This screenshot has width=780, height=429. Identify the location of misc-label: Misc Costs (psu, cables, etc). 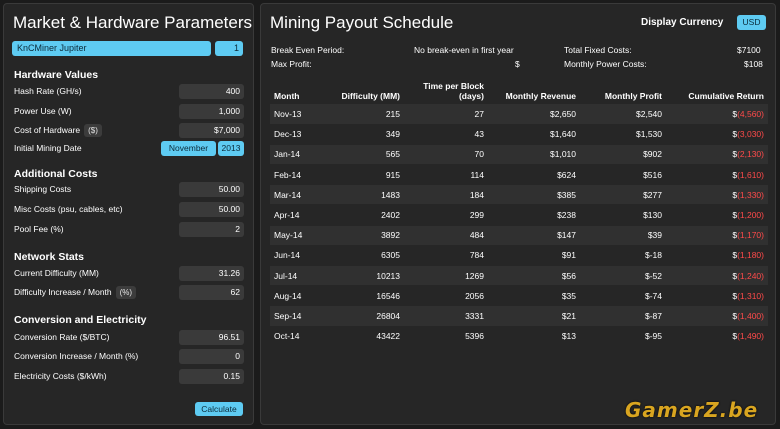
(68, 209).